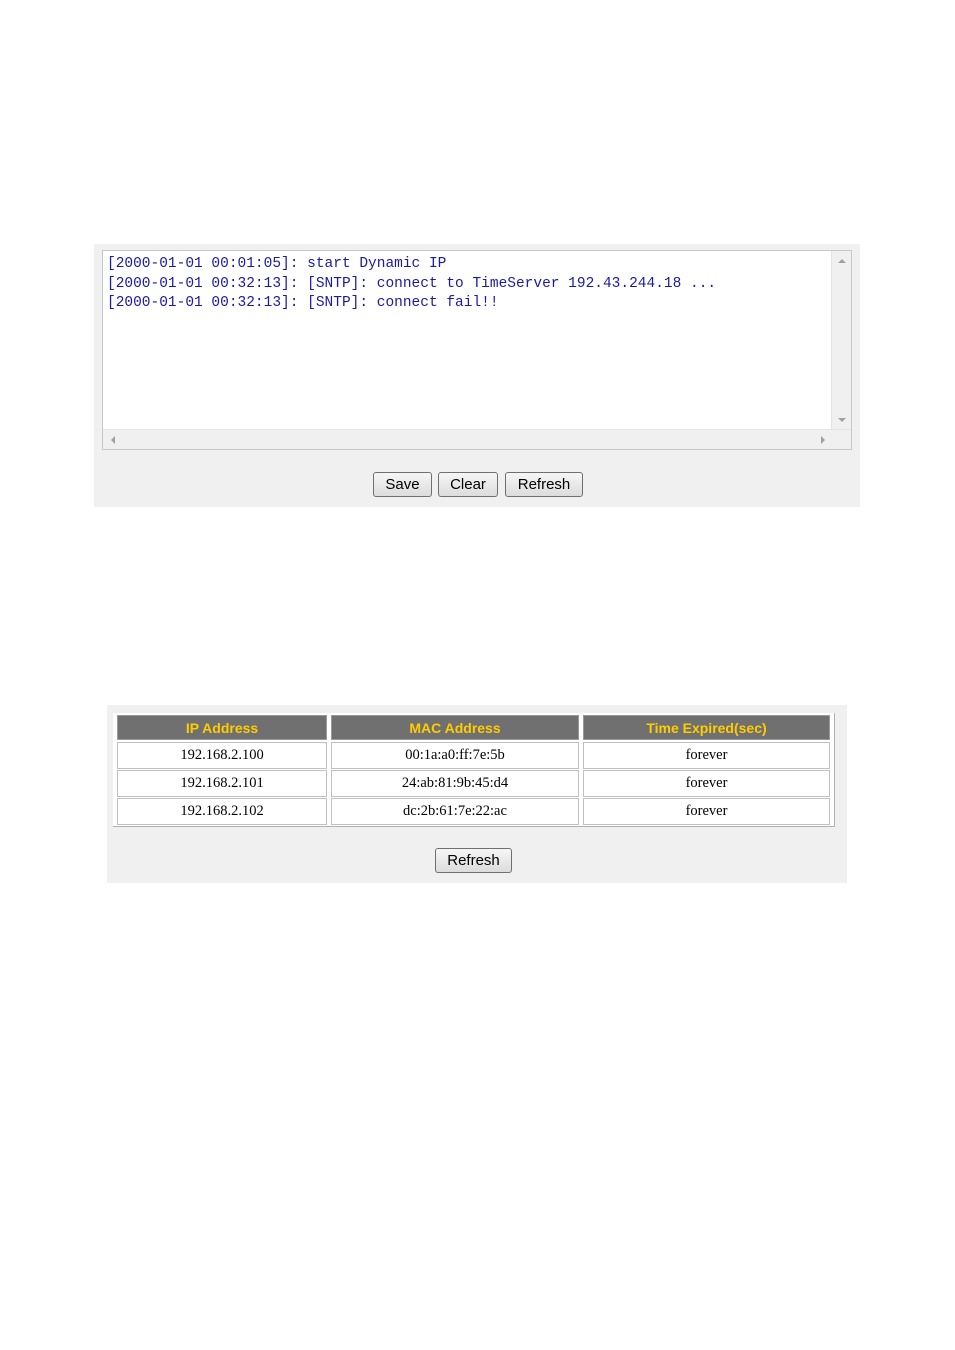 The height and width of the screenshot is (1350, 955). Describe the element at coordinates (402, 484) in the screenshot. I see `save-button: Save` at that location.